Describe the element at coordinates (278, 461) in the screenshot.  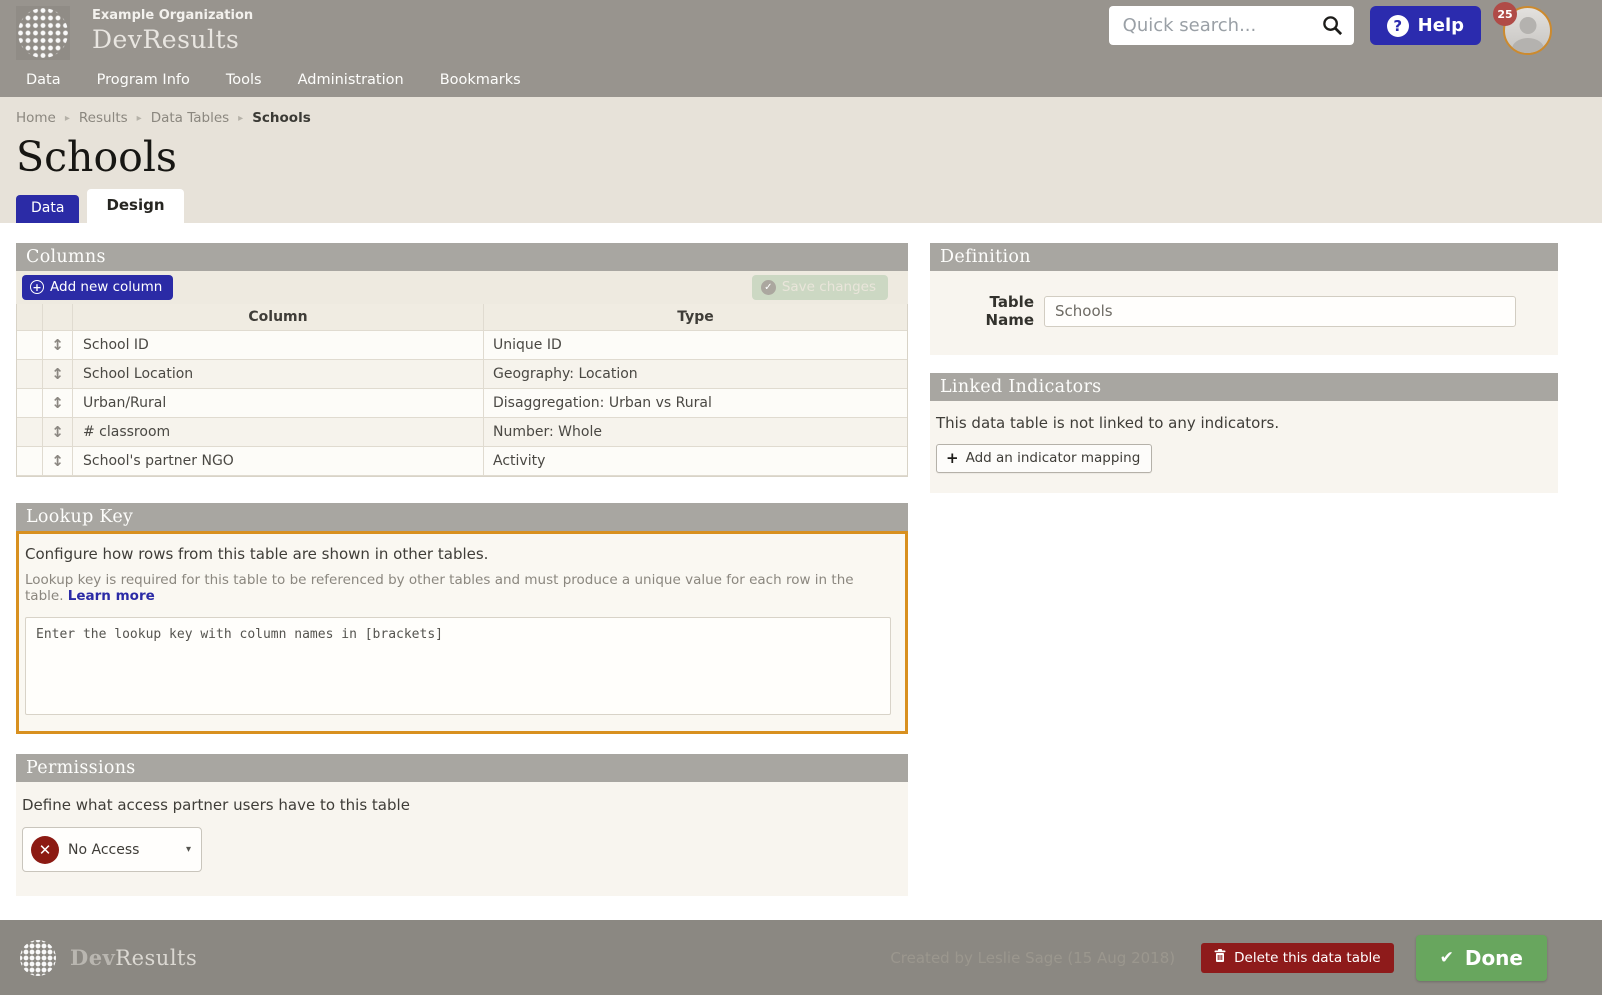
I see `cell-column: School's partner NGO` at that location.